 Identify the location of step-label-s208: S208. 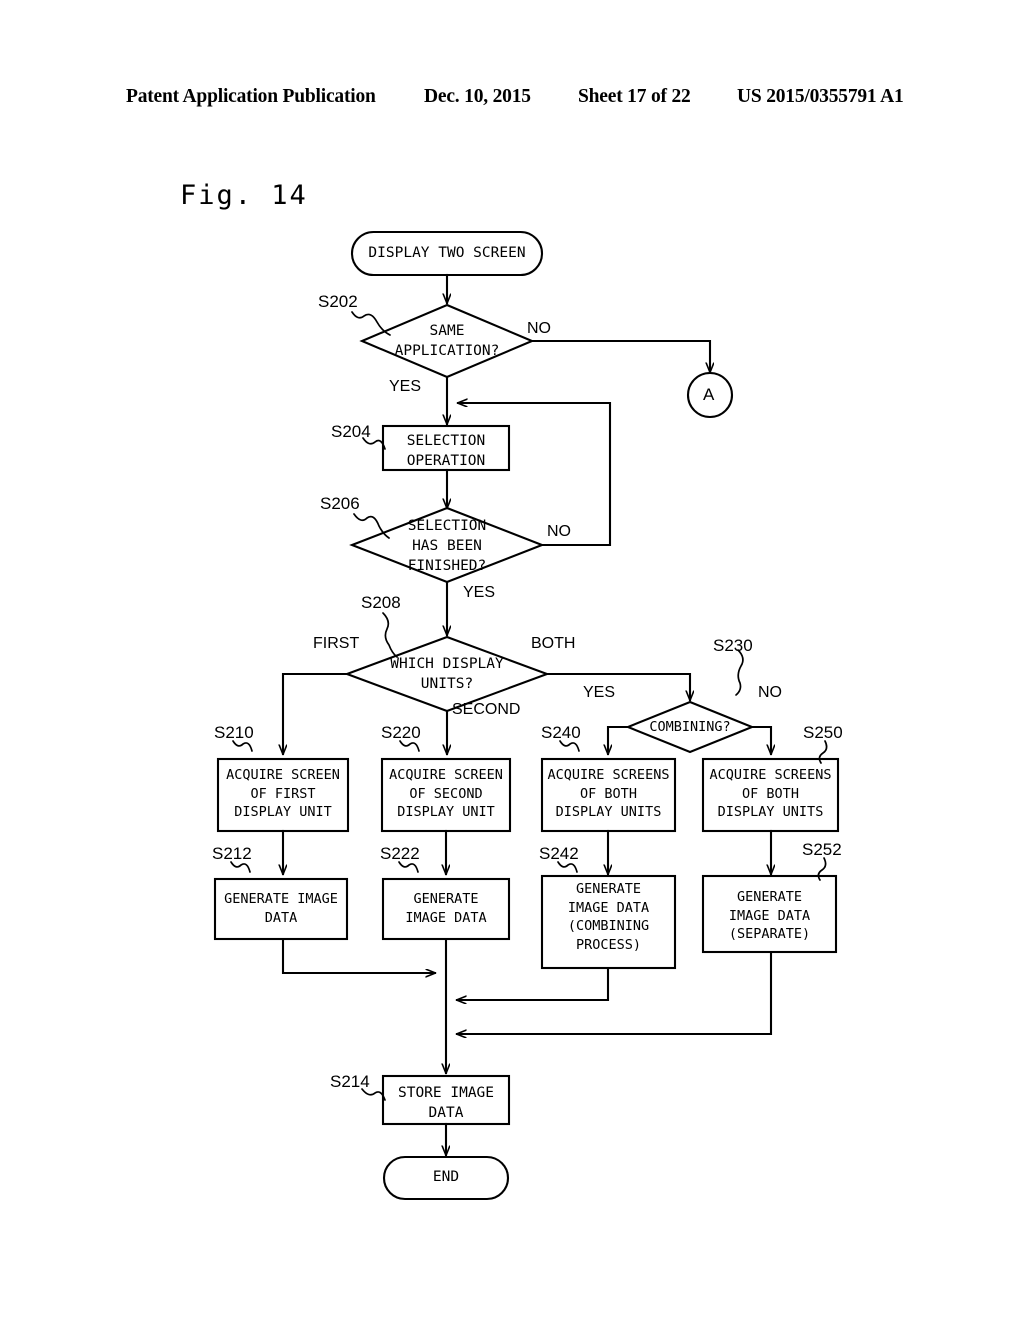
(381, 602).